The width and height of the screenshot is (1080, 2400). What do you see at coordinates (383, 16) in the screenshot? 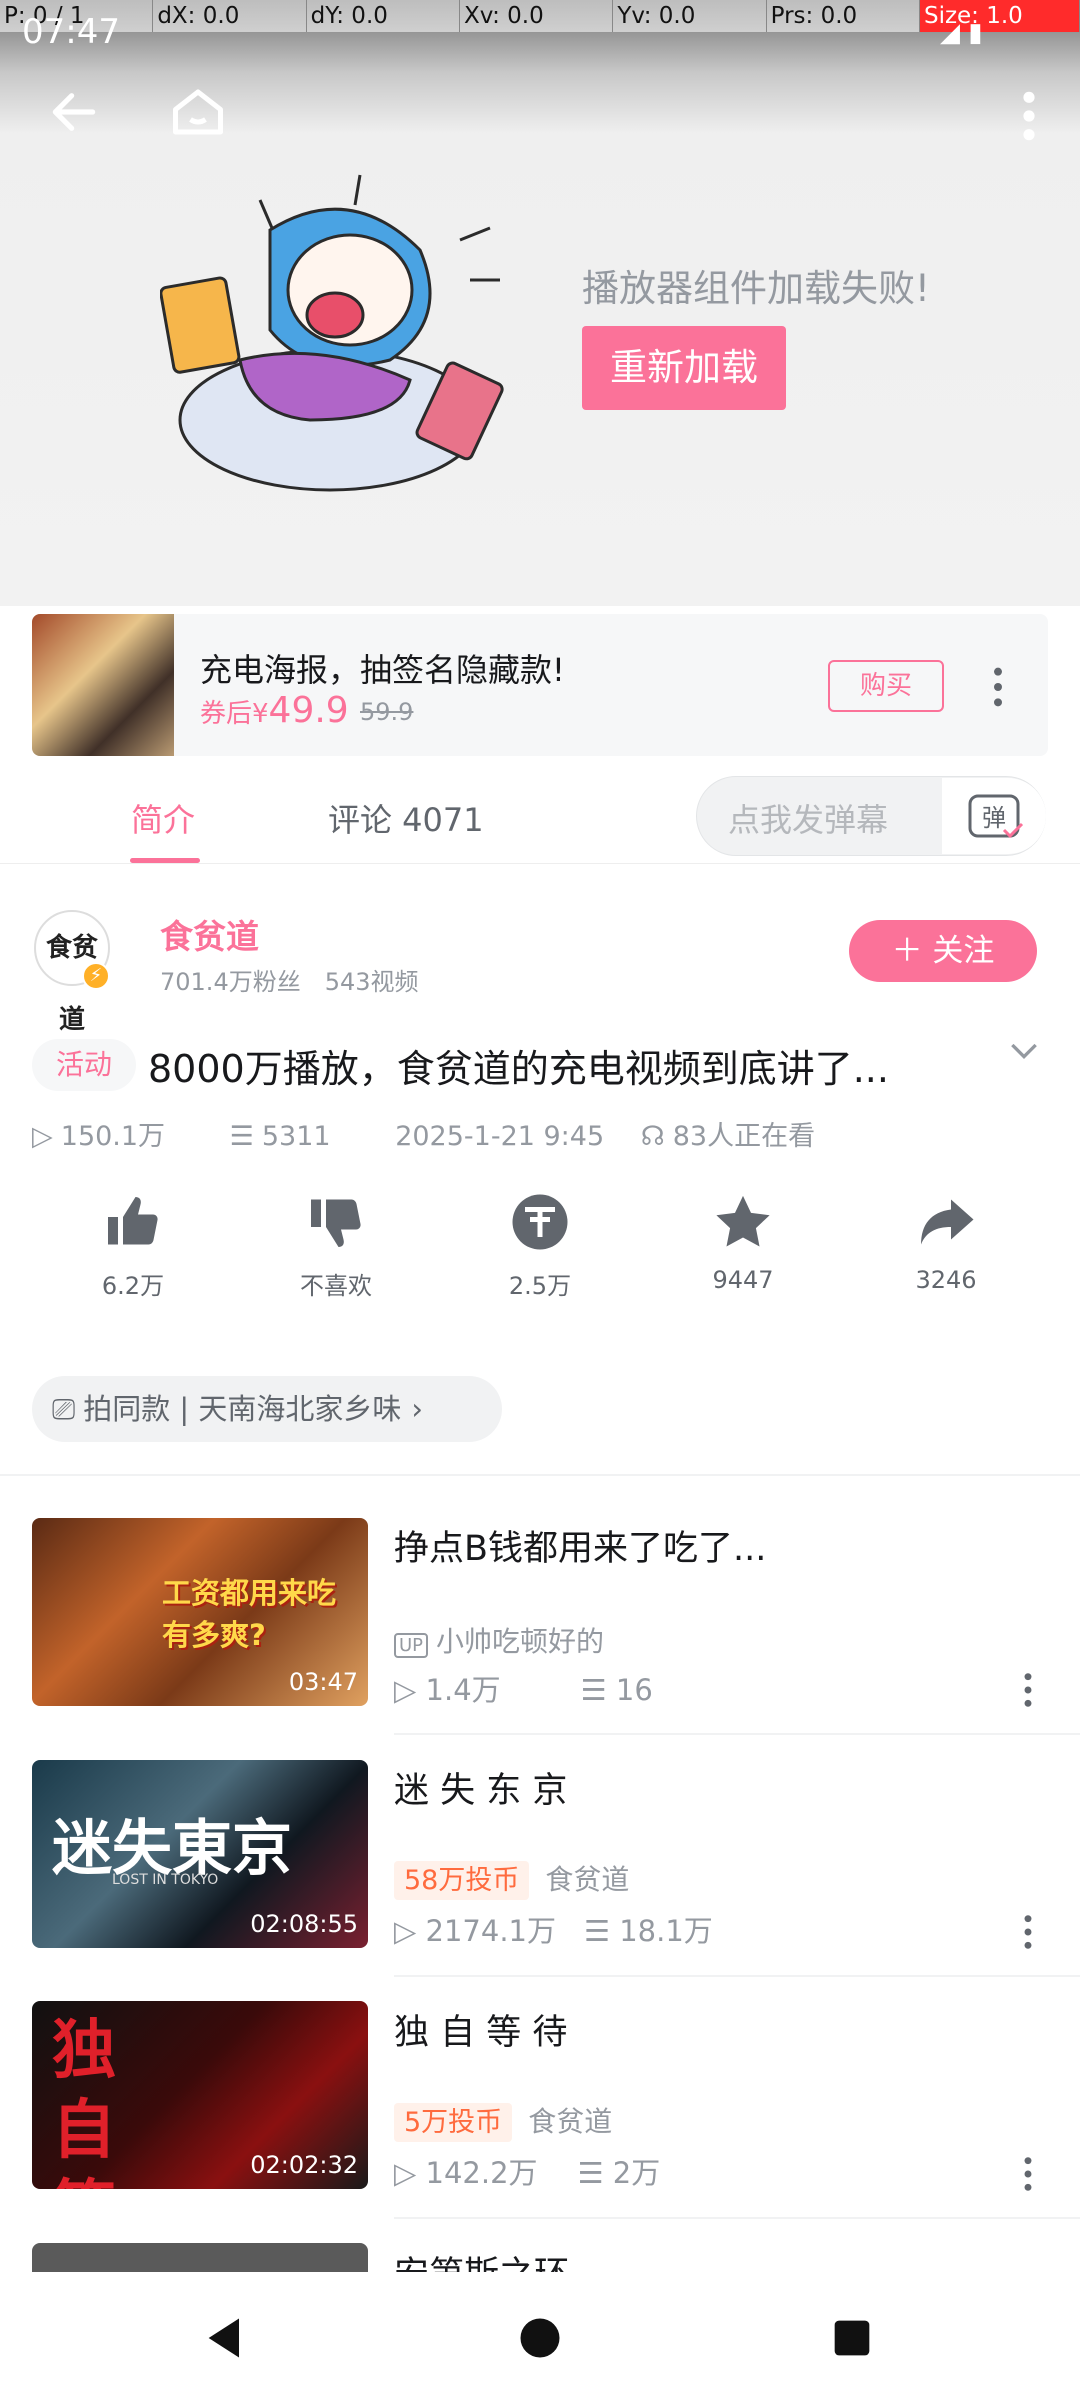
I see `debug-dy: dY: 0.0` at bounding box center [383, 16].